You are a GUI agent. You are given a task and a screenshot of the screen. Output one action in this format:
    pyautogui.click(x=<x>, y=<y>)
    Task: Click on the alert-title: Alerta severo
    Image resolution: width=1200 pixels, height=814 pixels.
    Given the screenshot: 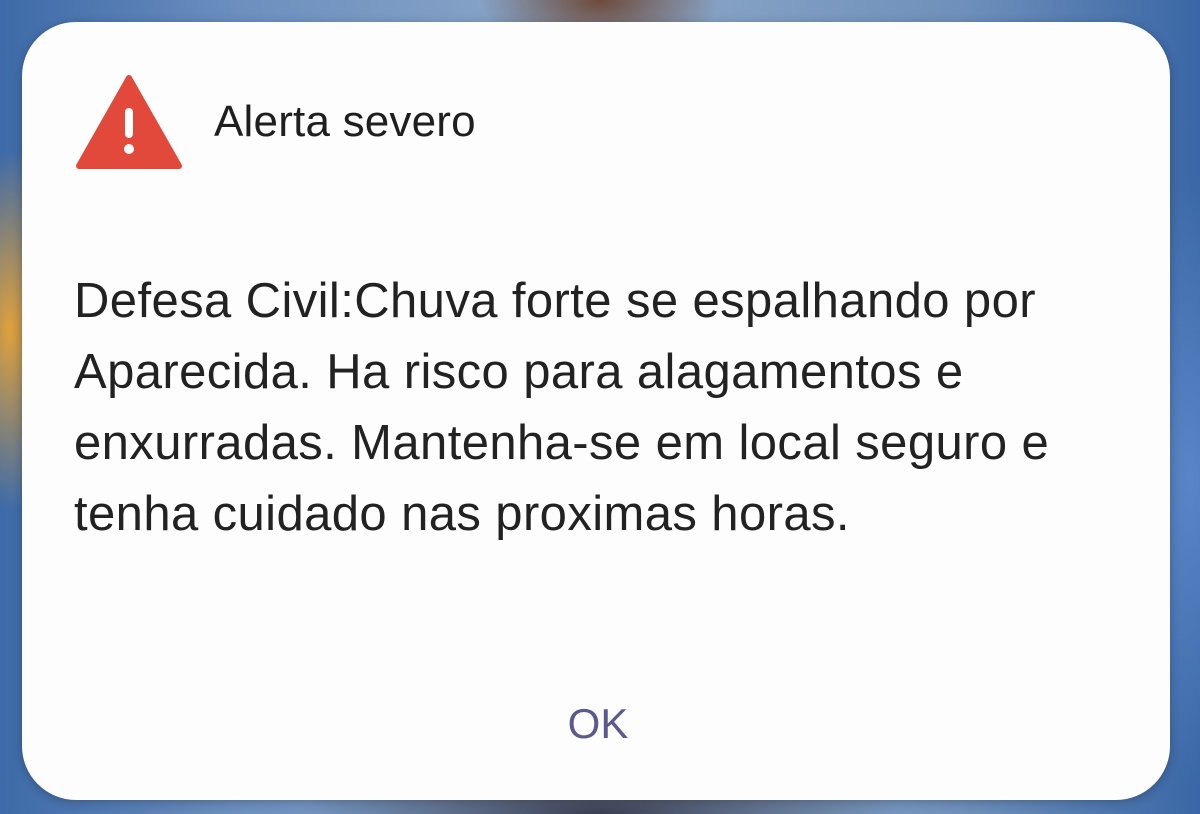 What is the action you would take?
    pyautogui.click(x=345, y=121)
    